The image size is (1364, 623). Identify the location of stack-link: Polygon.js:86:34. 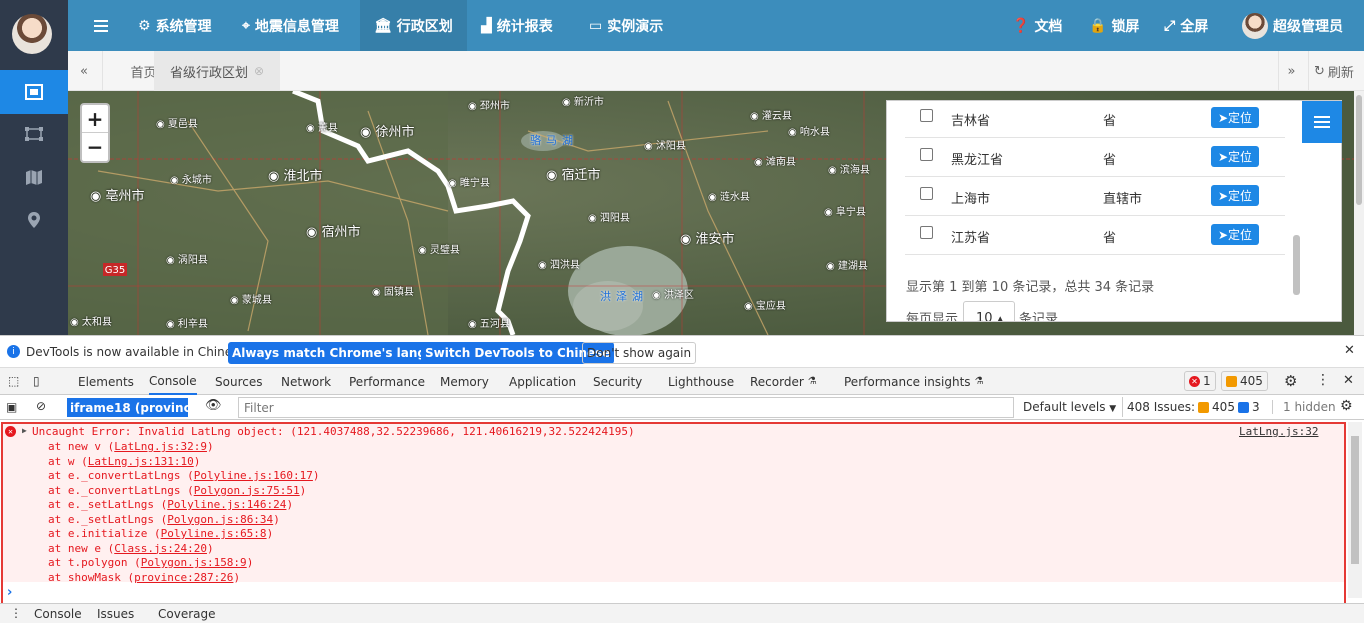
(220, 519).